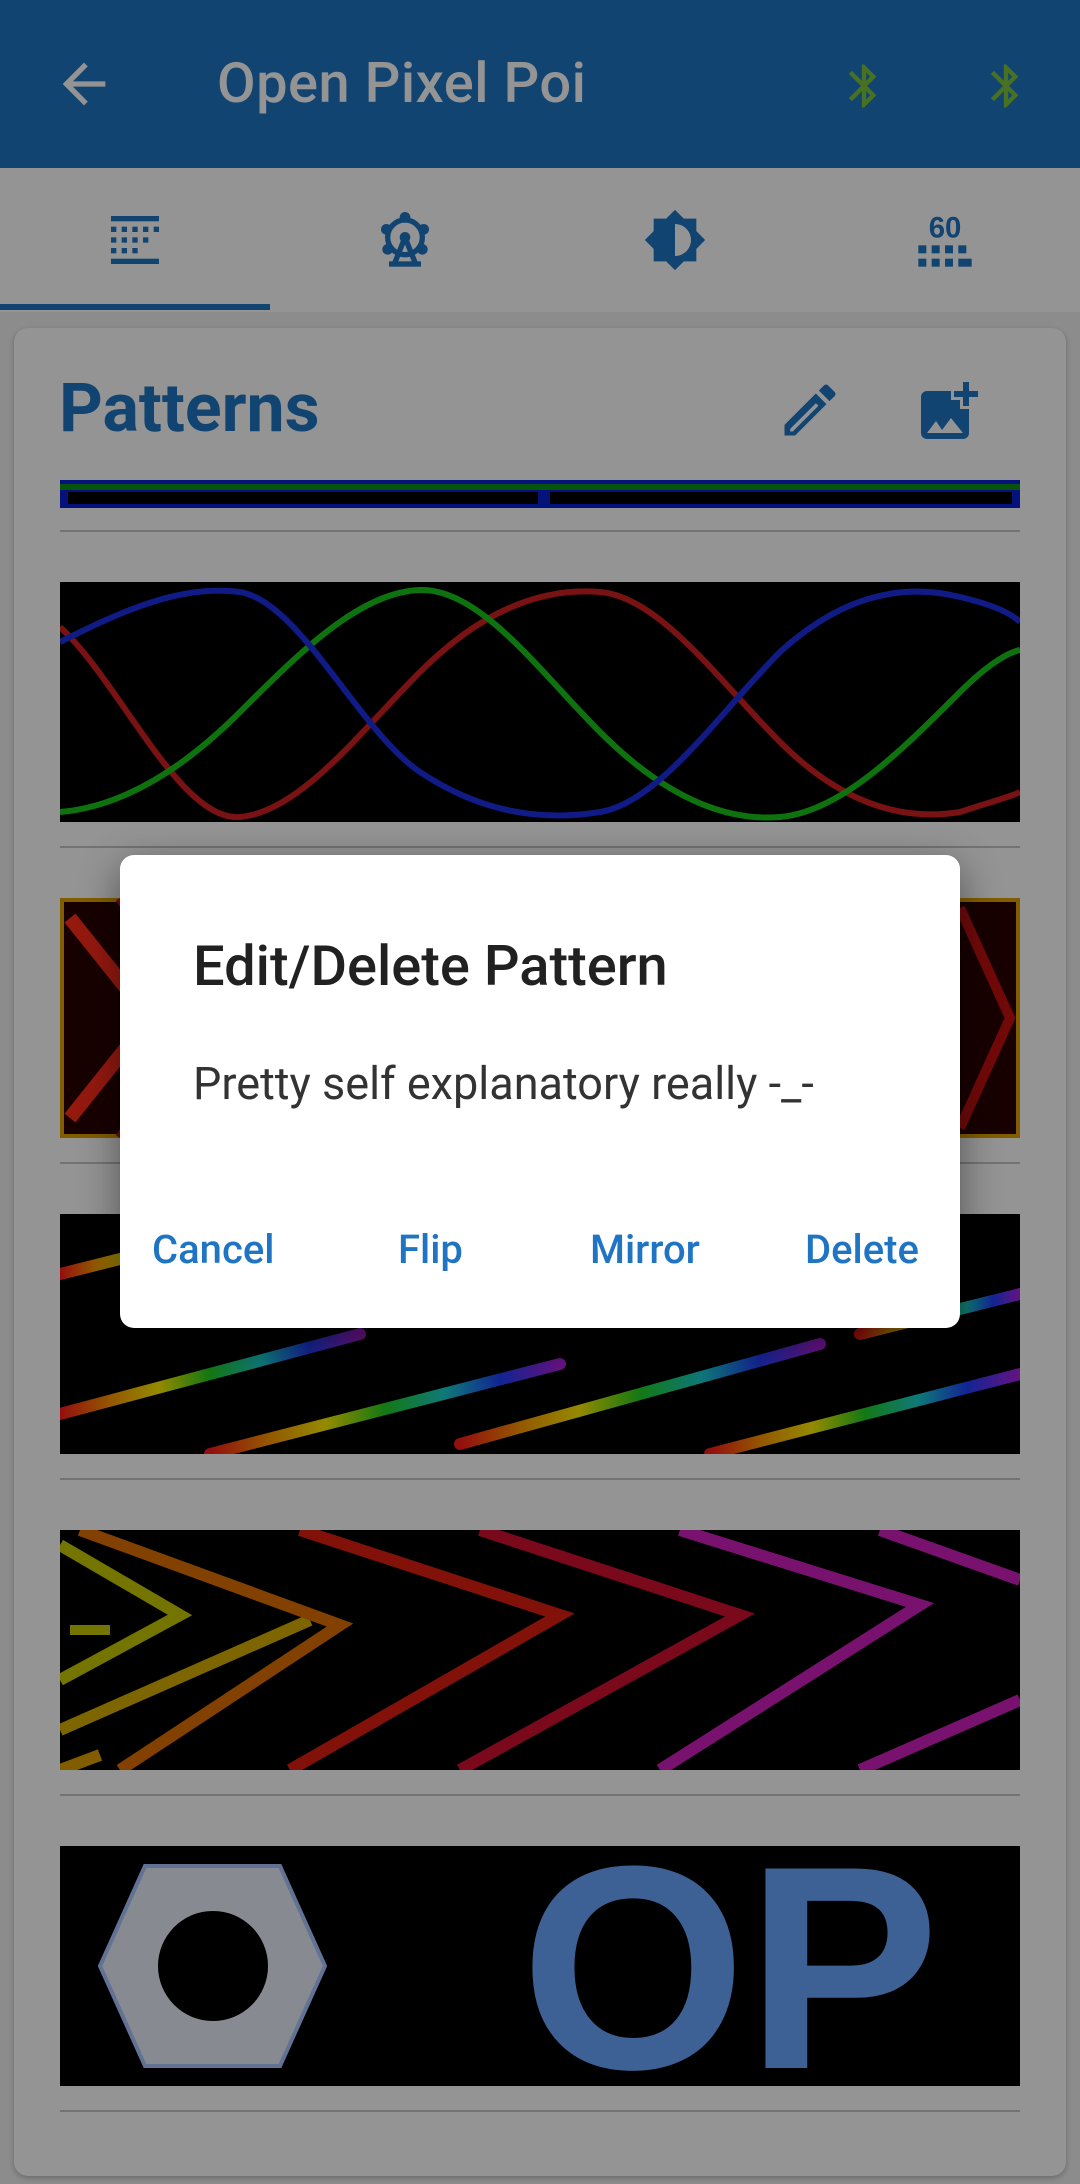 The image size is (1080, 2184). What do you see at coordinates (503, 1083) in the screenshot?
I see `dialog-message: Pretty self explanatory really -_-` at bounding box center [503, 1083].